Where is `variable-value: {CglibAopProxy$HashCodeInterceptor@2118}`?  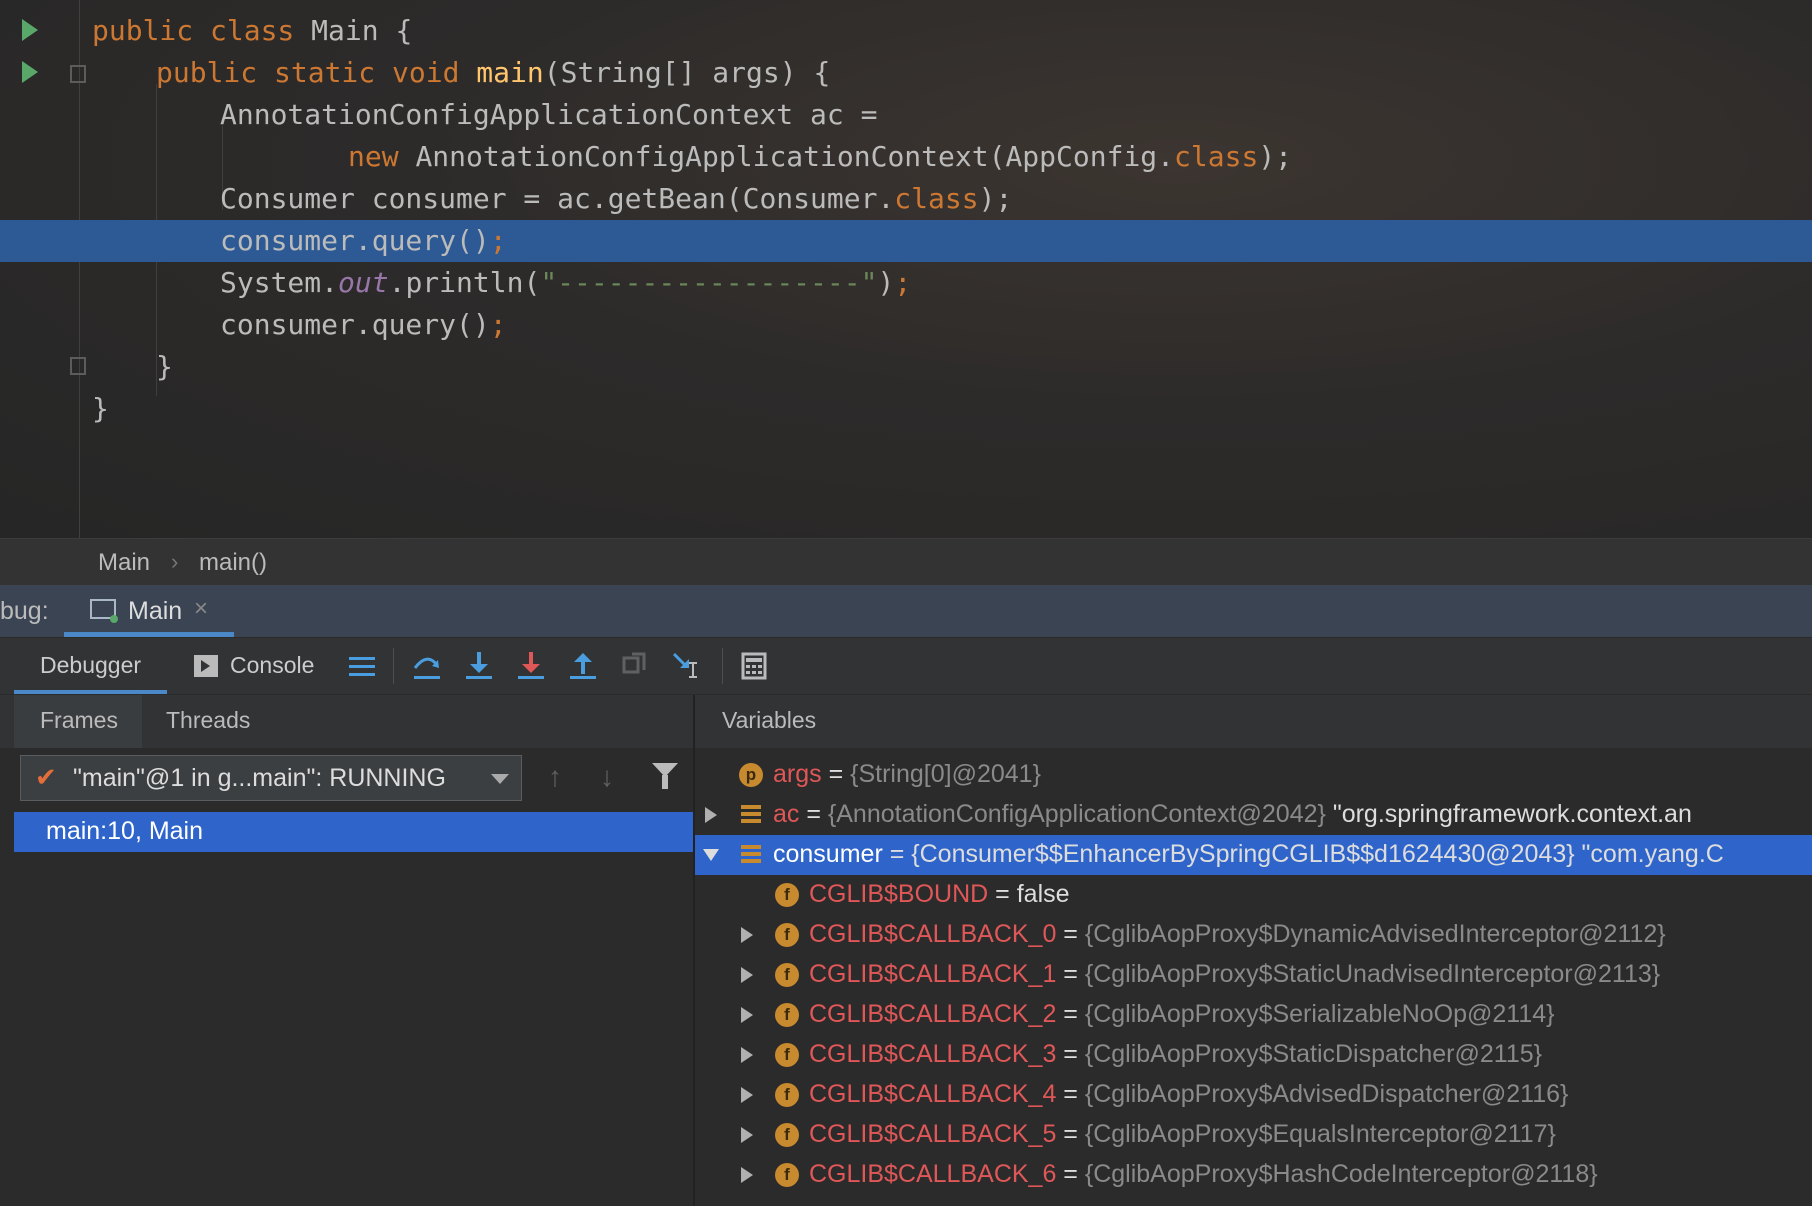
variable-value: {CglibAopProxy$HashCodeInterceptor@2118} is located at coordinates (1341, 1174).